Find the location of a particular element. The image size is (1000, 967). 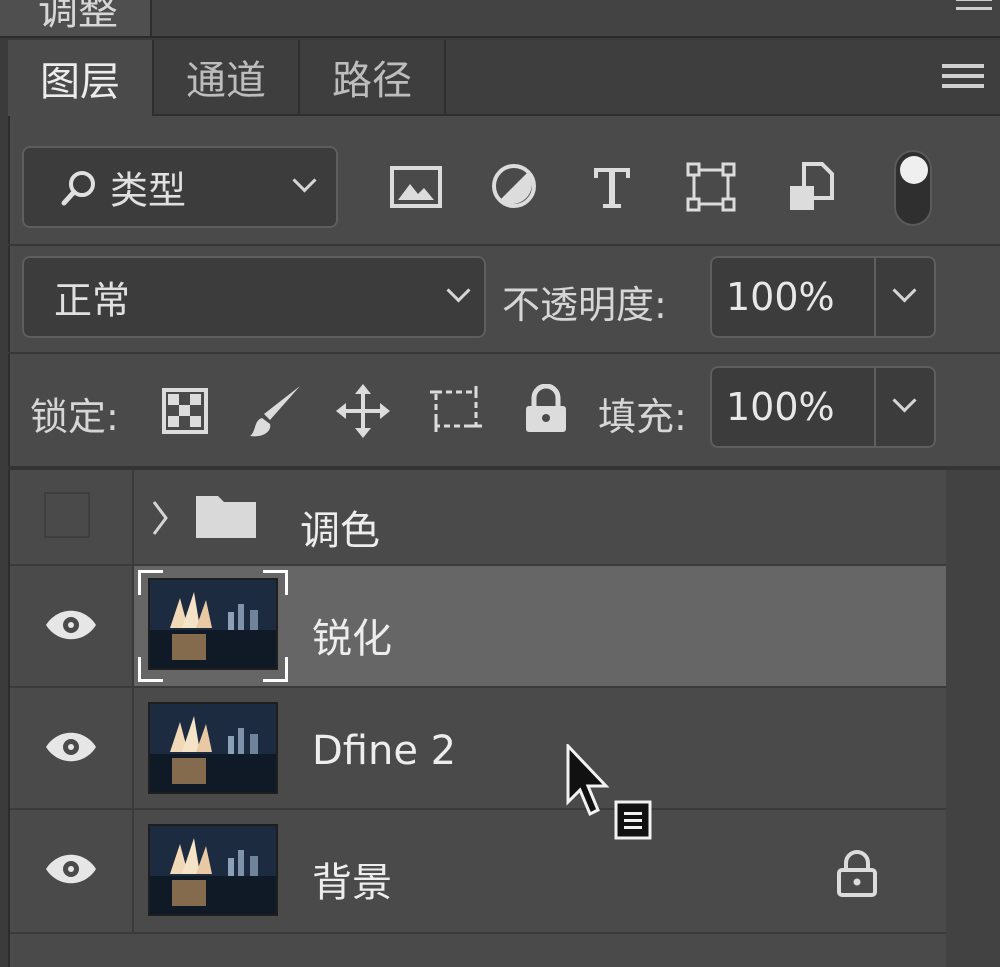

tab-adjustments: 调整 is located at coordinates (76, 18).